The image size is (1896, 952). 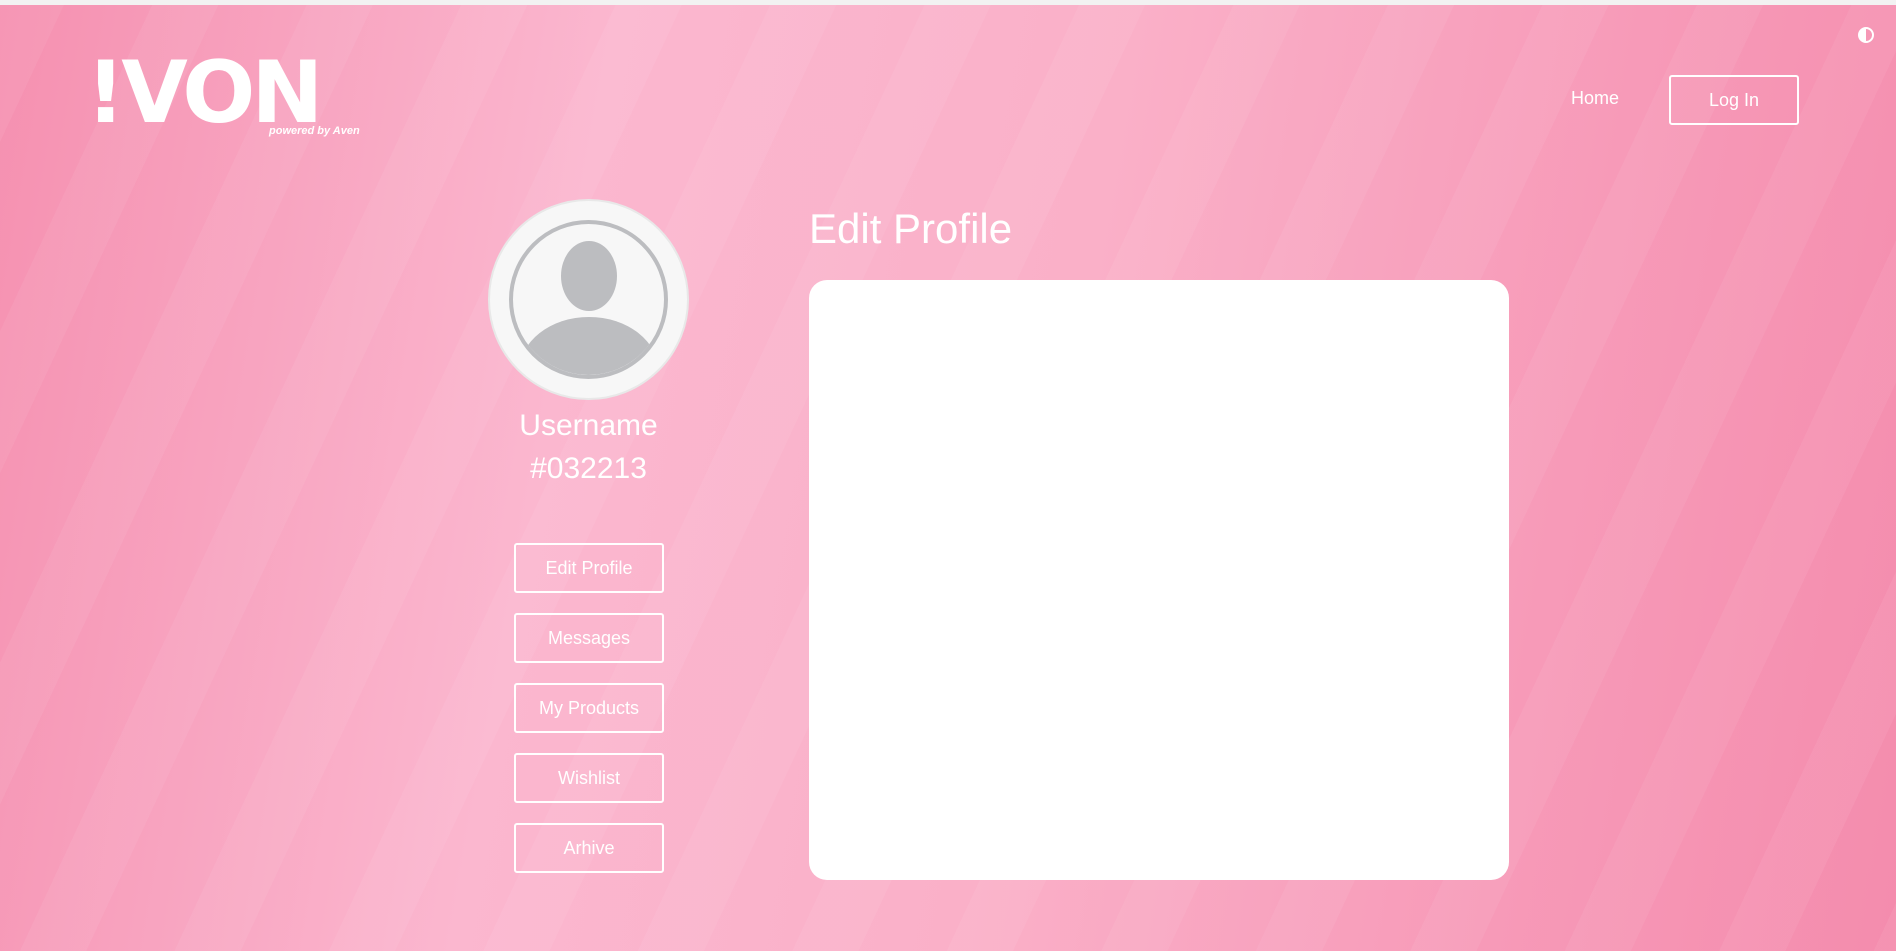 I want to click on wishlist-button: Wishlist, so click(x=589, y=778).